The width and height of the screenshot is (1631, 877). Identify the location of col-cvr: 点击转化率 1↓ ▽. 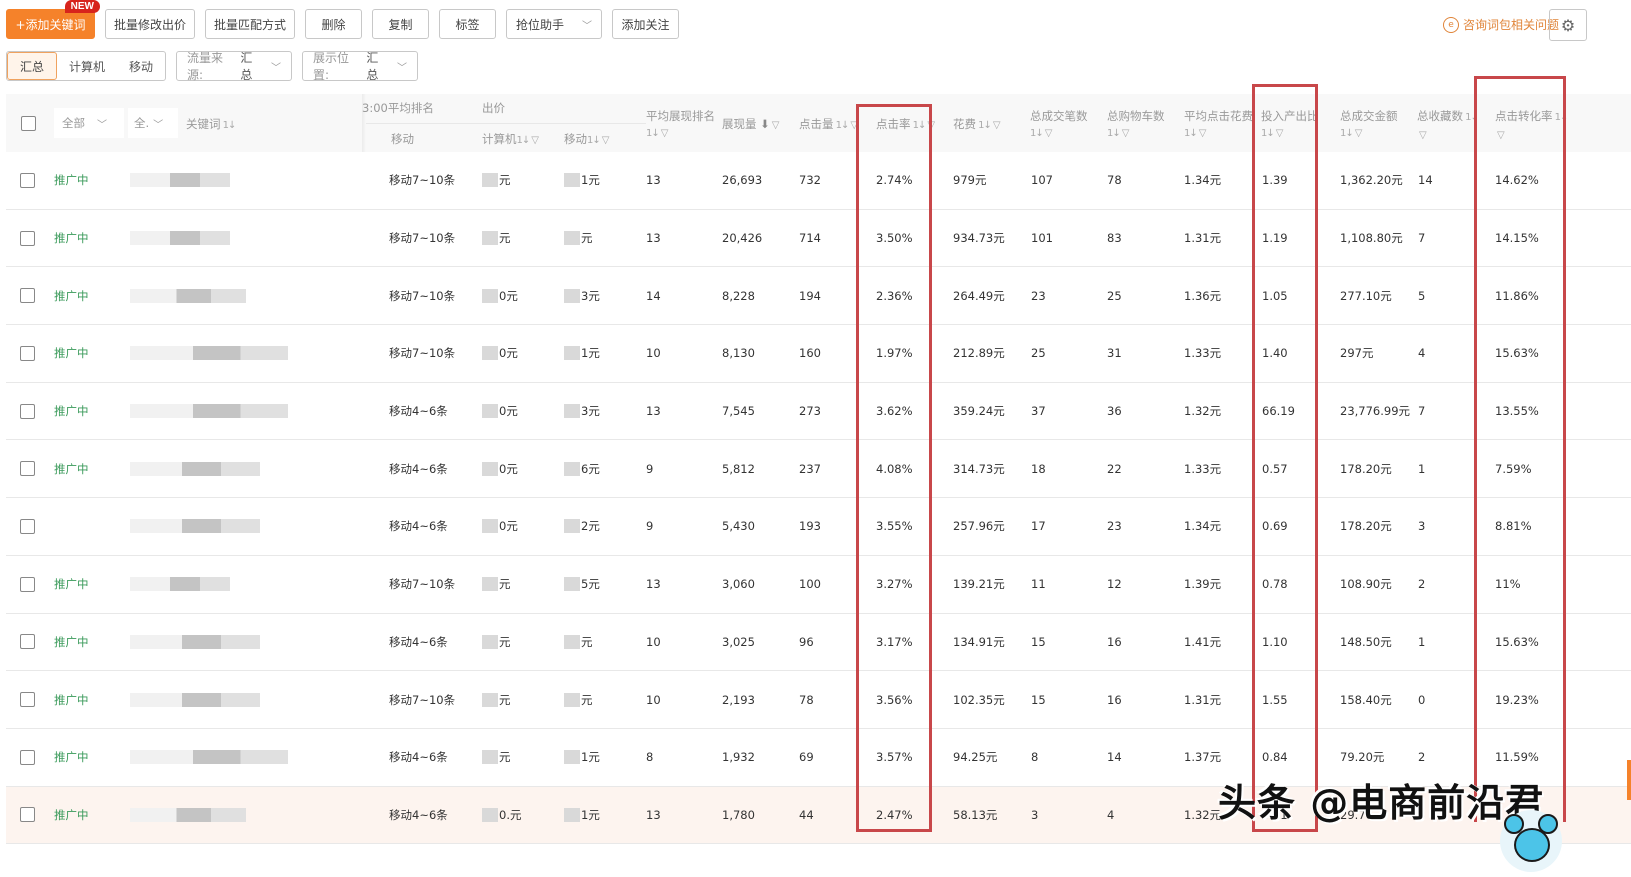
(1531, 126).